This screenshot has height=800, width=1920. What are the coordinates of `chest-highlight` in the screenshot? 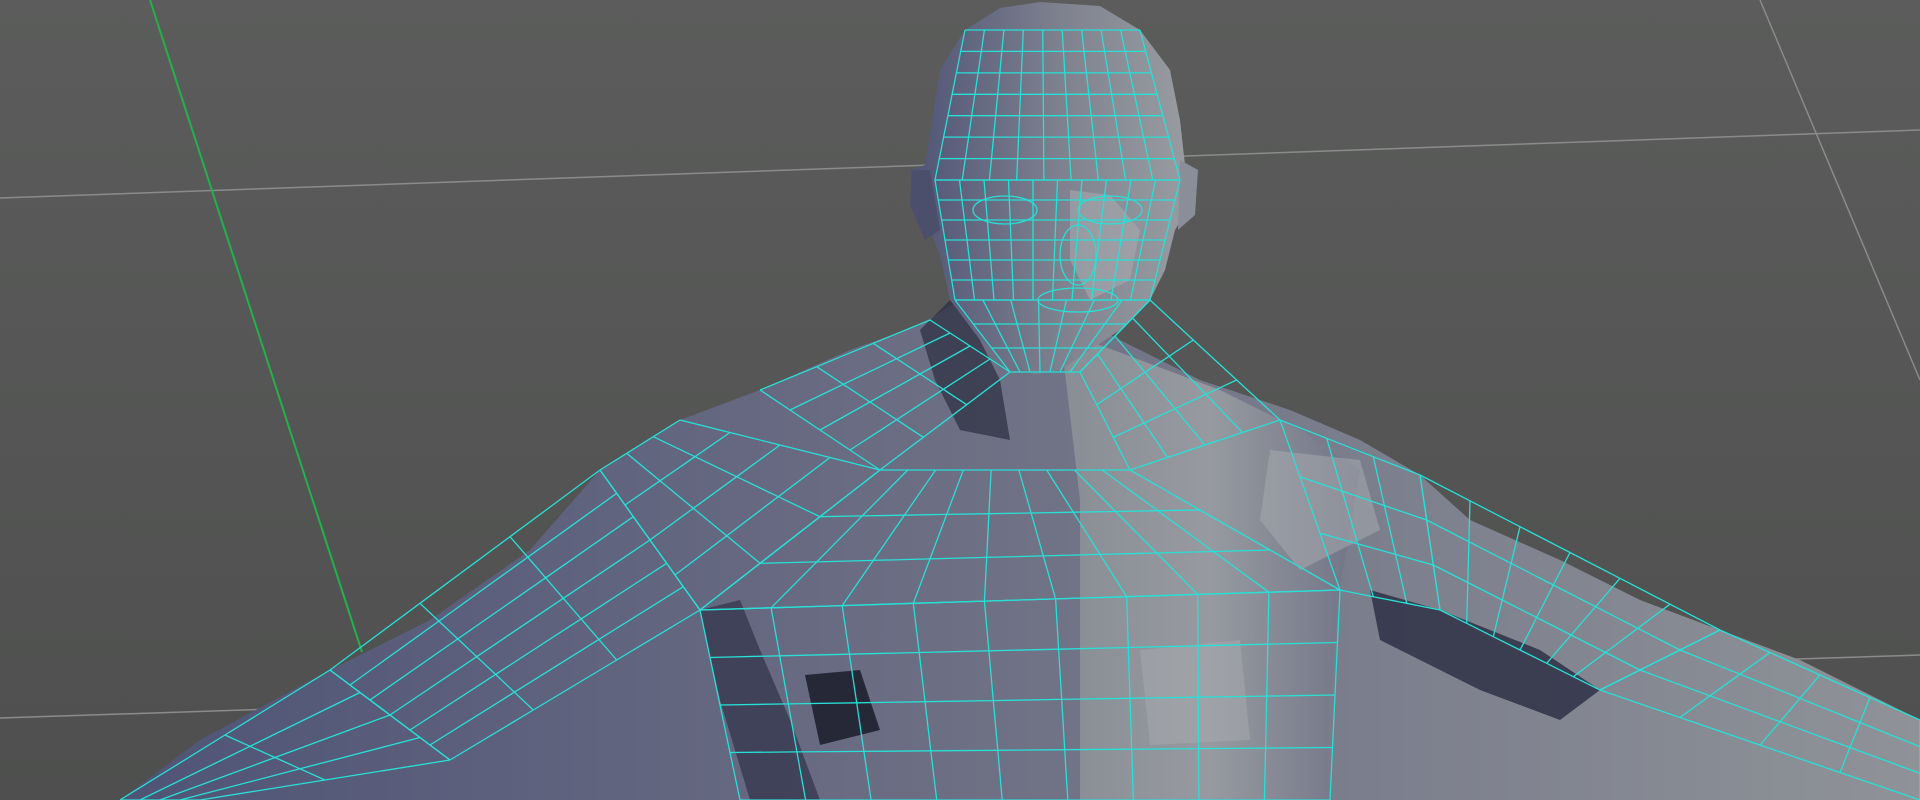 It's located at (1195, 692).